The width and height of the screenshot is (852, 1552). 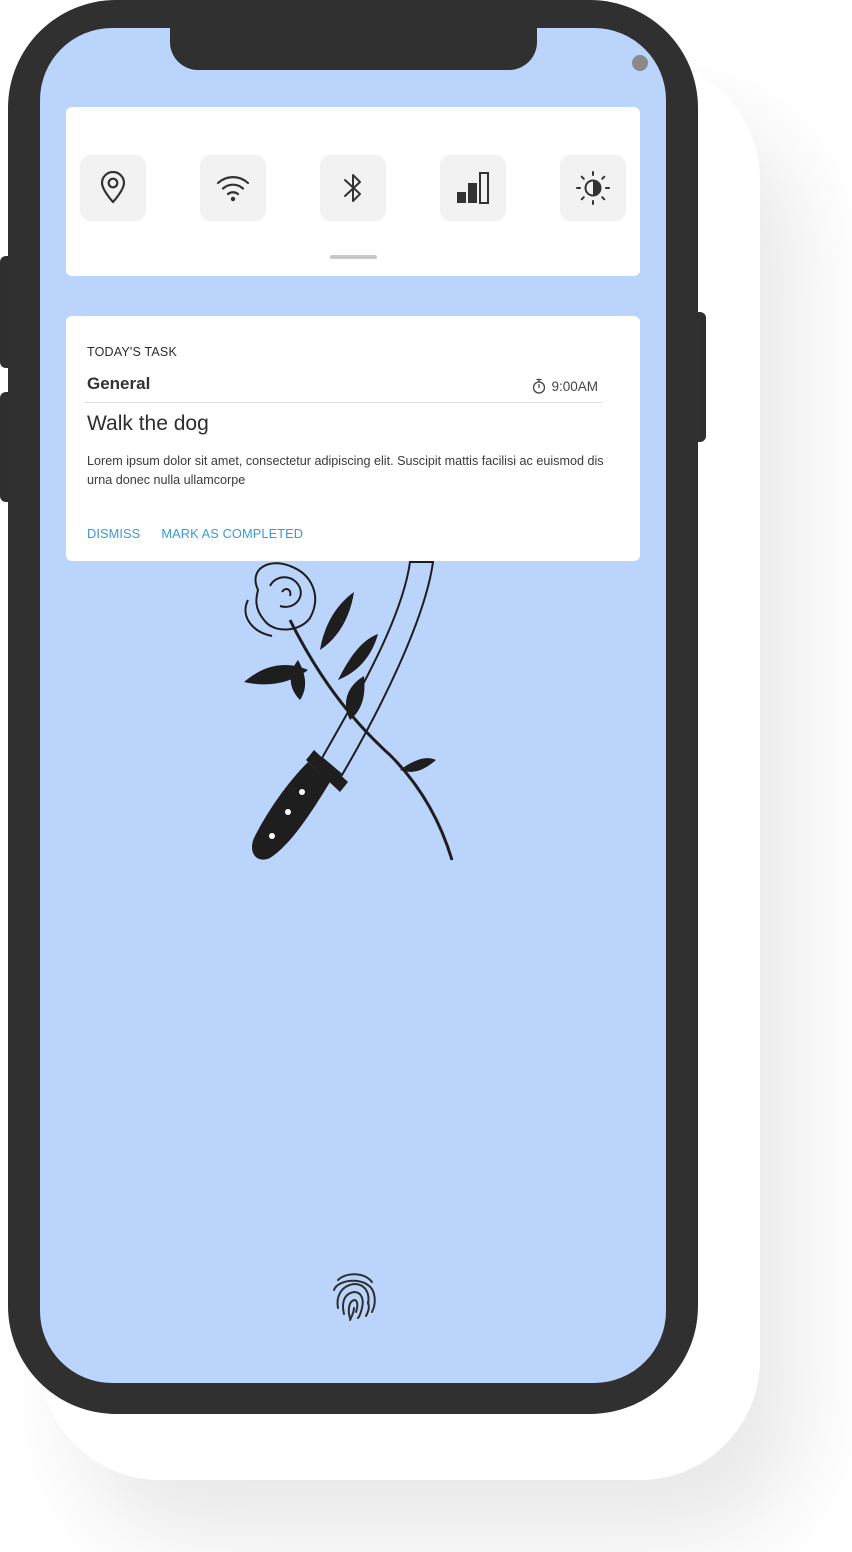 I want to click on mobile-data-toggle, so click(x=473, y=188).